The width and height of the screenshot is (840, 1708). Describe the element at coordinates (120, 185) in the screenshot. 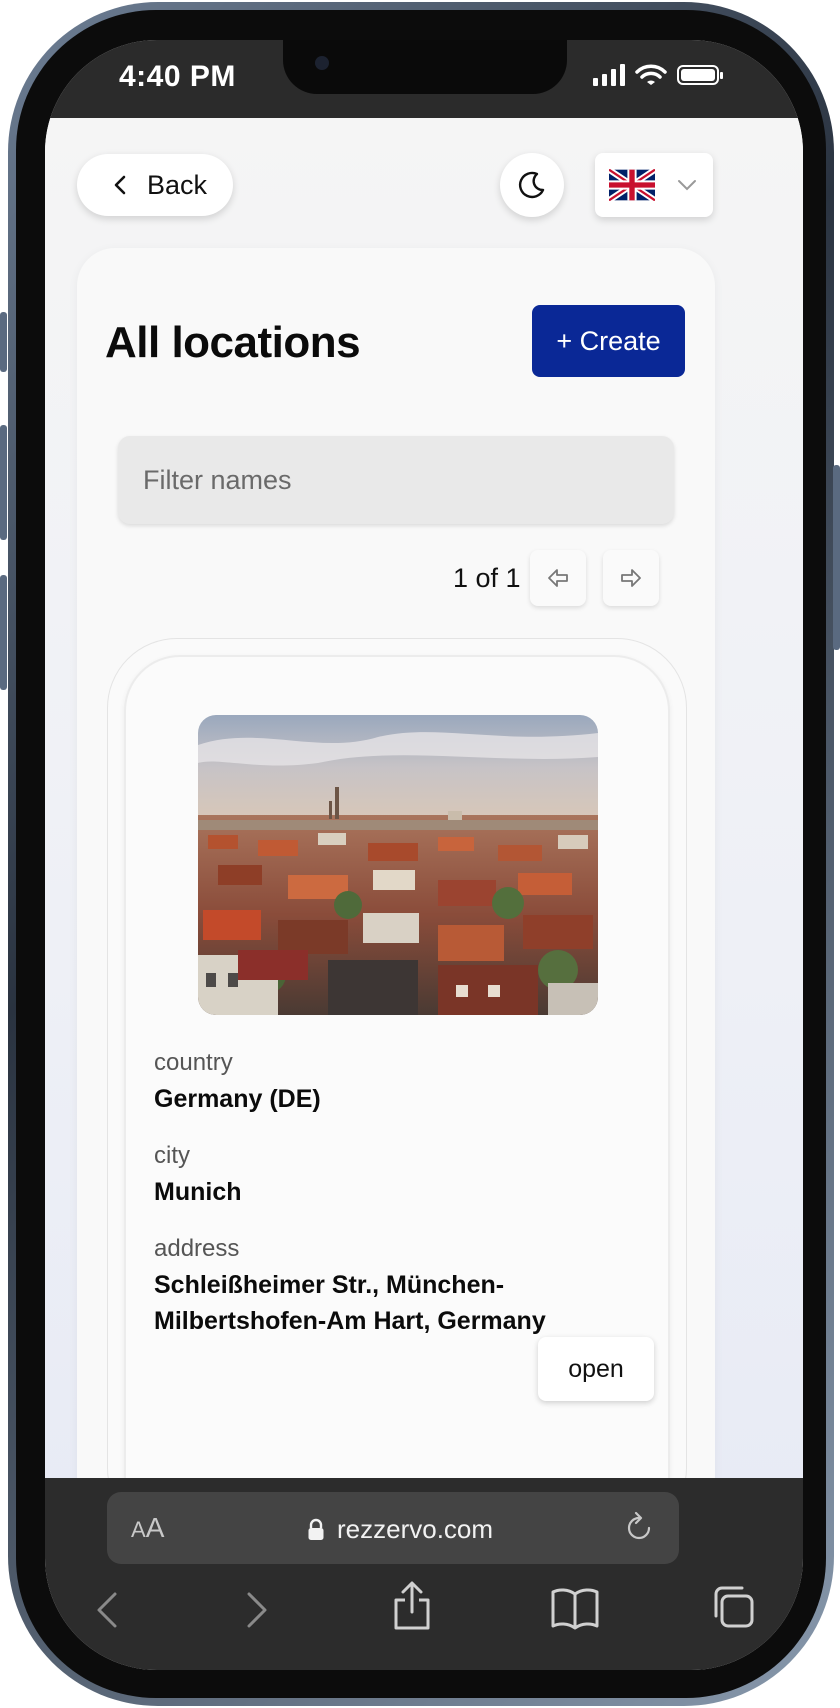

I see `chevron-left-icon` at that location.